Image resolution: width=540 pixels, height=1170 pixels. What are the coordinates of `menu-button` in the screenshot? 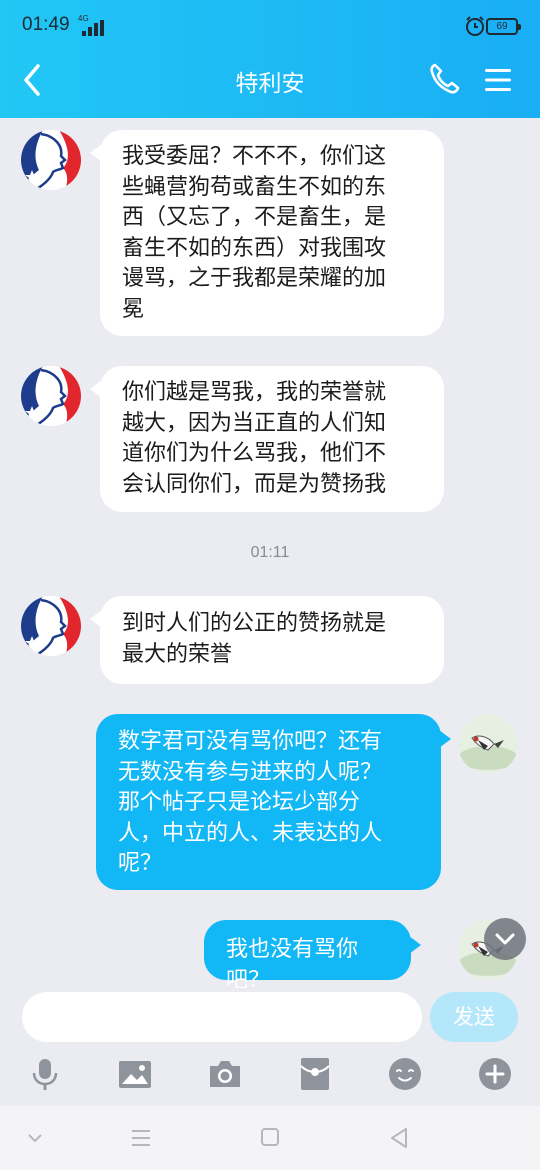 It's located at (498, 80).